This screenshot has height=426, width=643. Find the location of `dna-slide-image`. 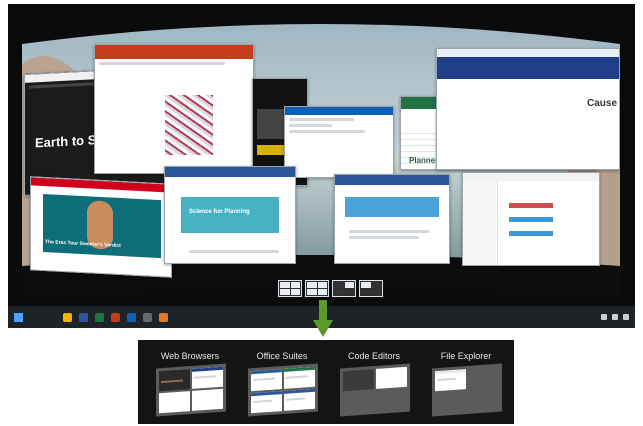

dna-slide-image is located at coordinates (189, 125).